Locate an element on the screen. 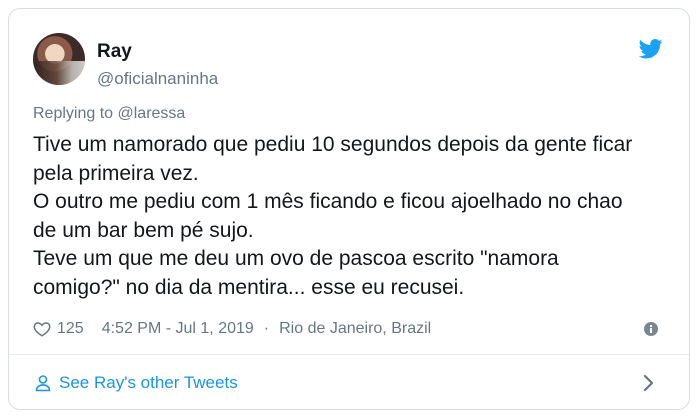 The width and height of the screenshot is (700, 419). tweet-text-line: pela primeira vez. is located at coordinates (116, 173).